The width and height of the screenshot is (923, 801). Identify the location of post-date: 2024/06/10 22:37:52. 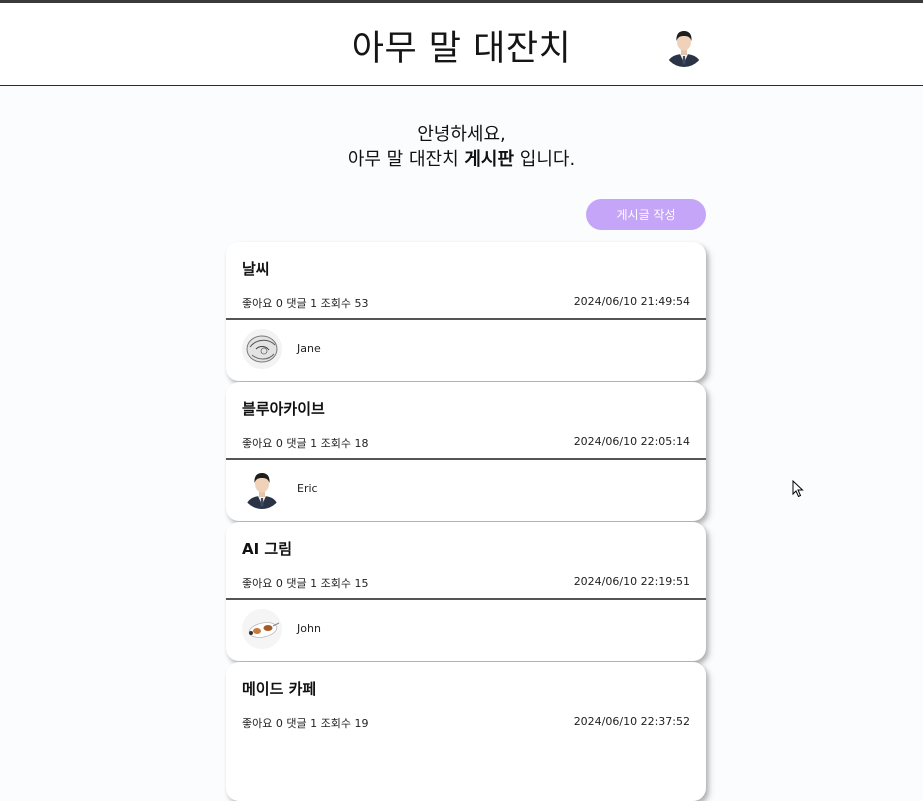
(631, 721).